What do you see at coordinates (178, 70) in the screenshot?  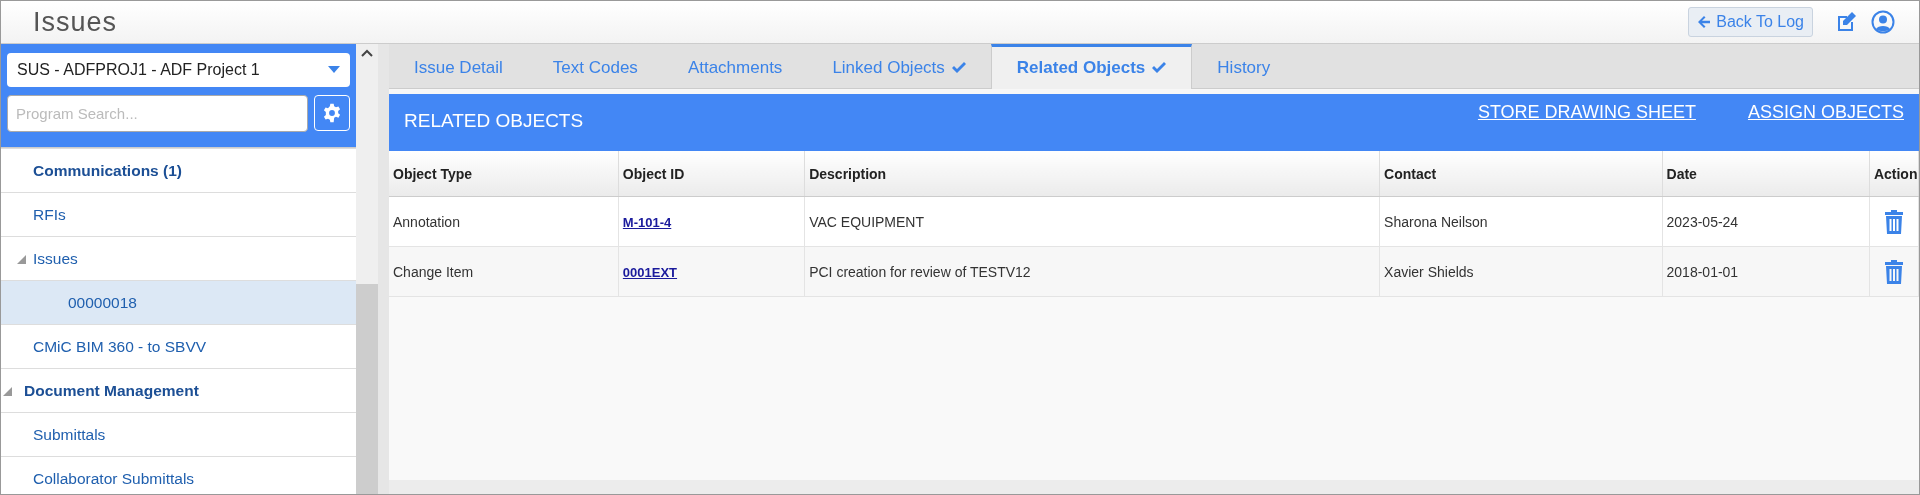 I see `project-dropdown: SUS - ADFPROJ1 - ADF Project 1` at bounding box center [178, 70].